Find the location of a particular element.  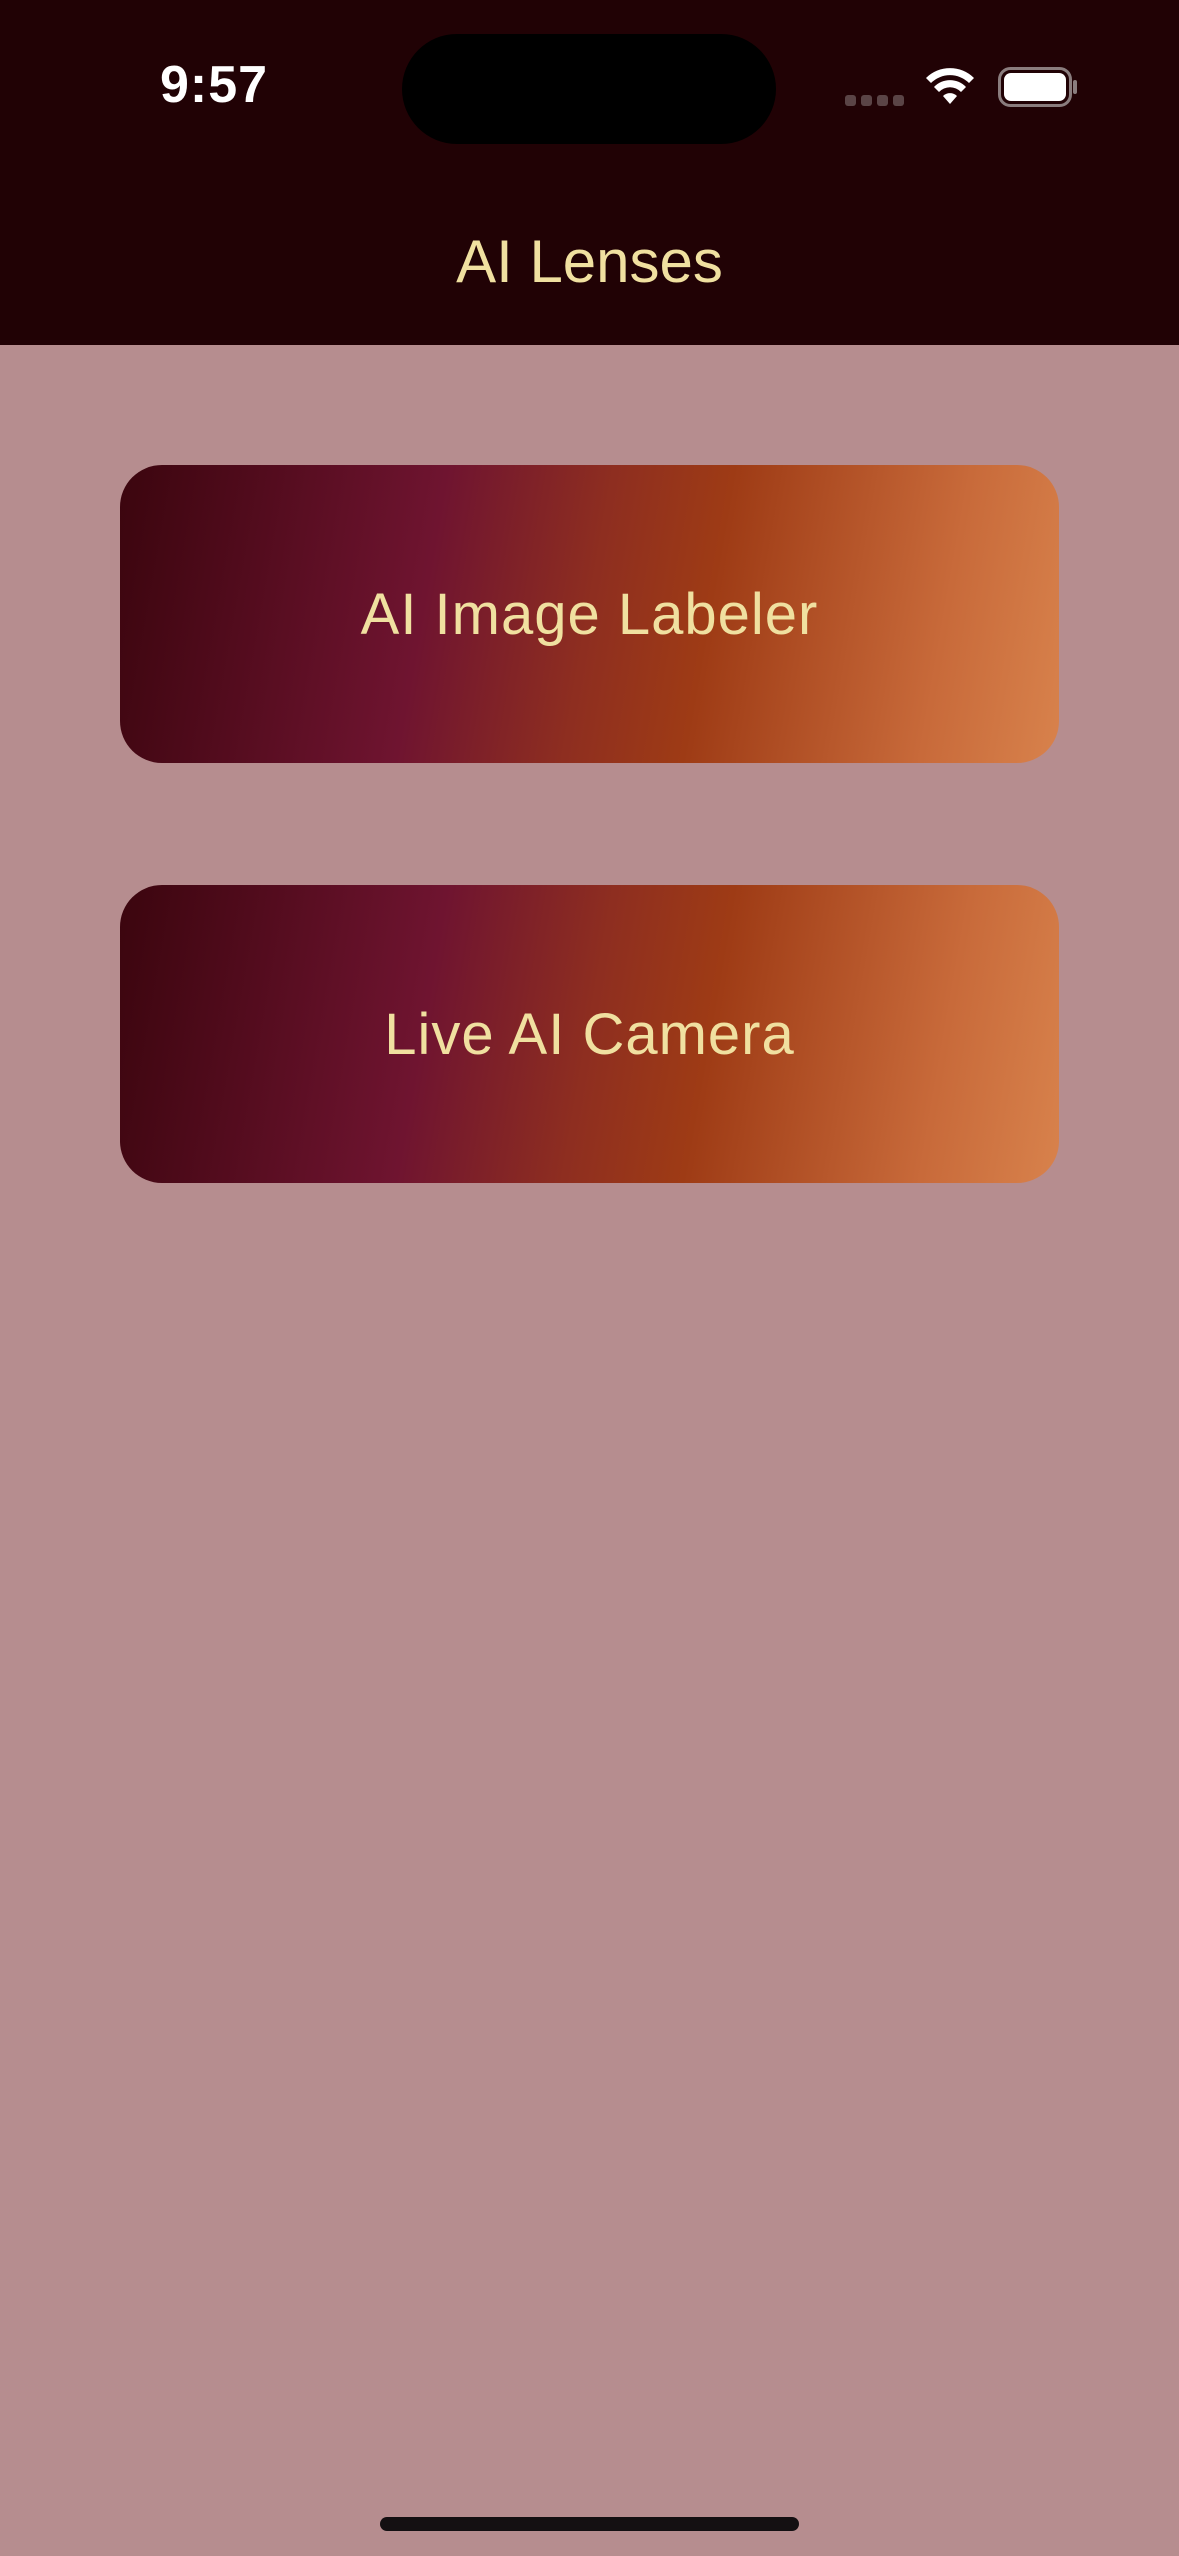

status-time: 9:57 is located at coordinates (214, 85).